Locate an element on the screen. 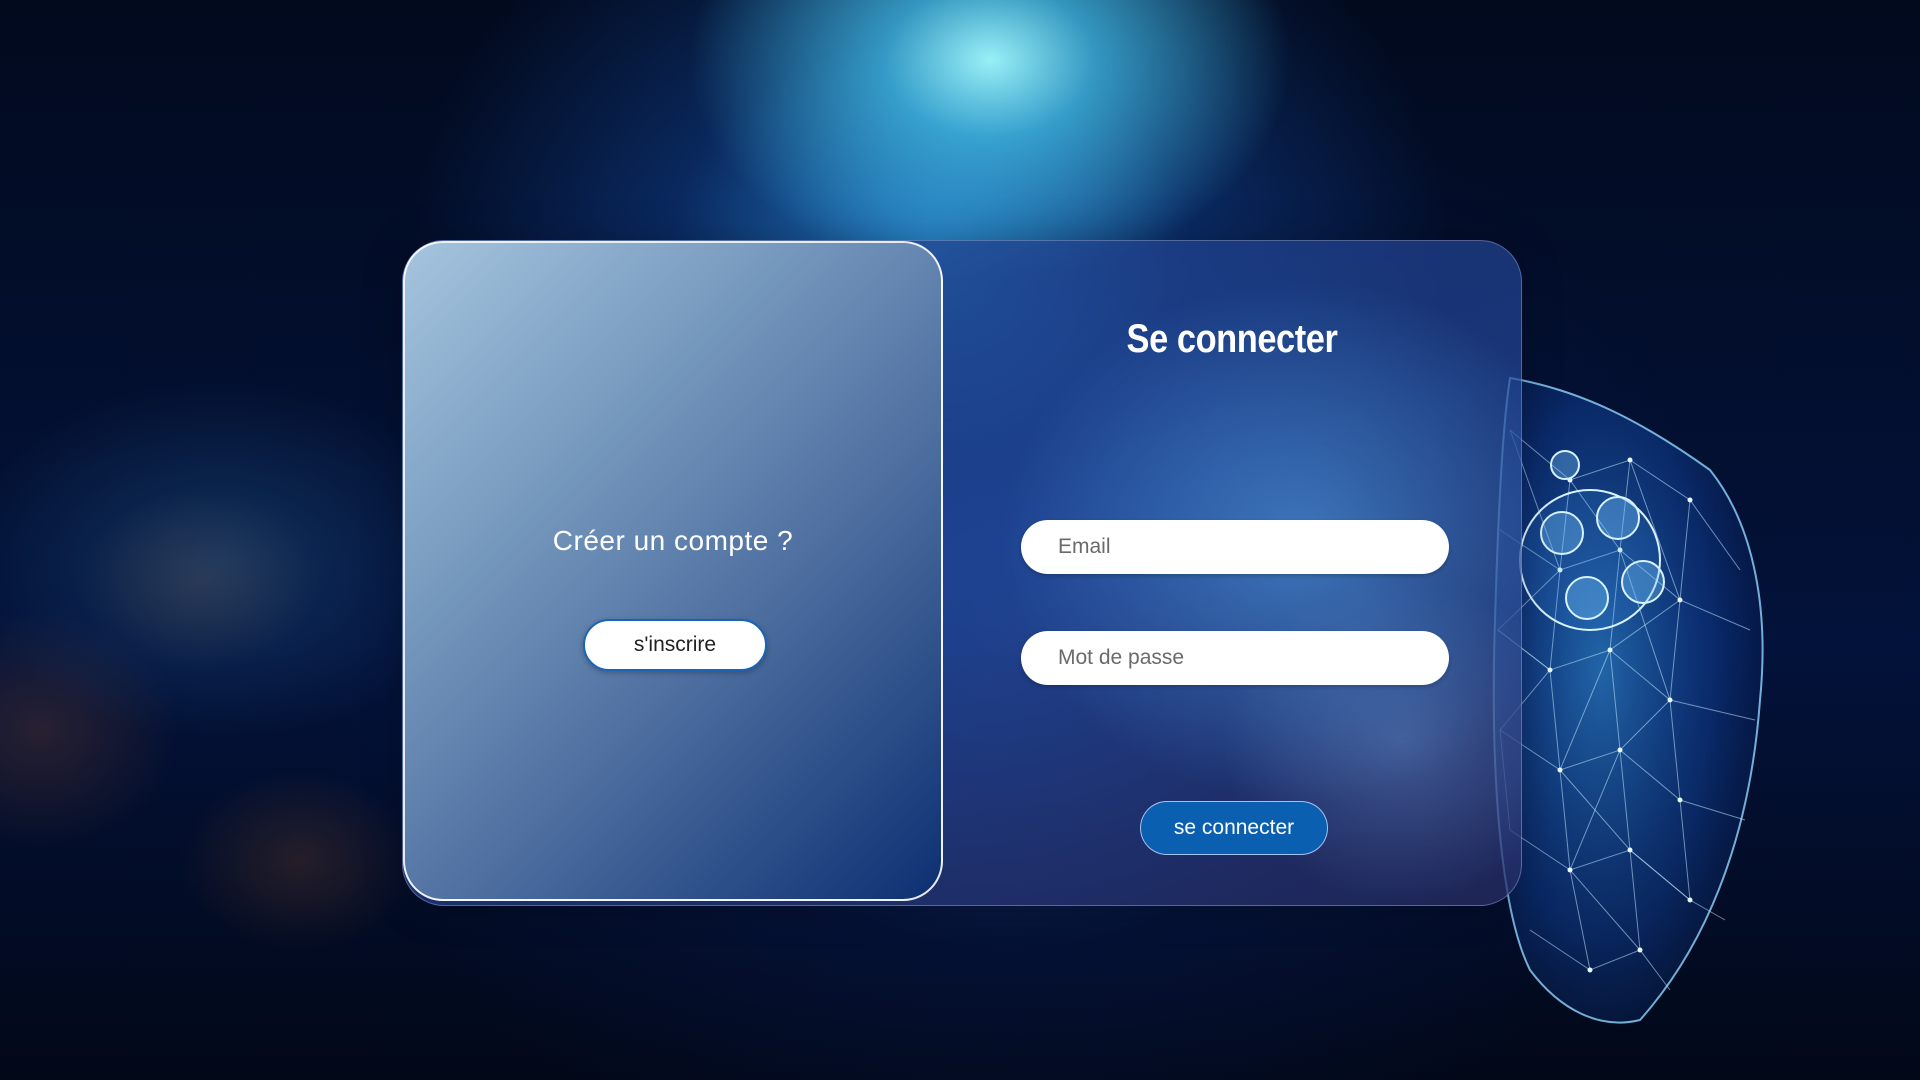 This screenshot has height=1080, width=1920. signup-button: s'inscrire is located at coordinates (675, 645).